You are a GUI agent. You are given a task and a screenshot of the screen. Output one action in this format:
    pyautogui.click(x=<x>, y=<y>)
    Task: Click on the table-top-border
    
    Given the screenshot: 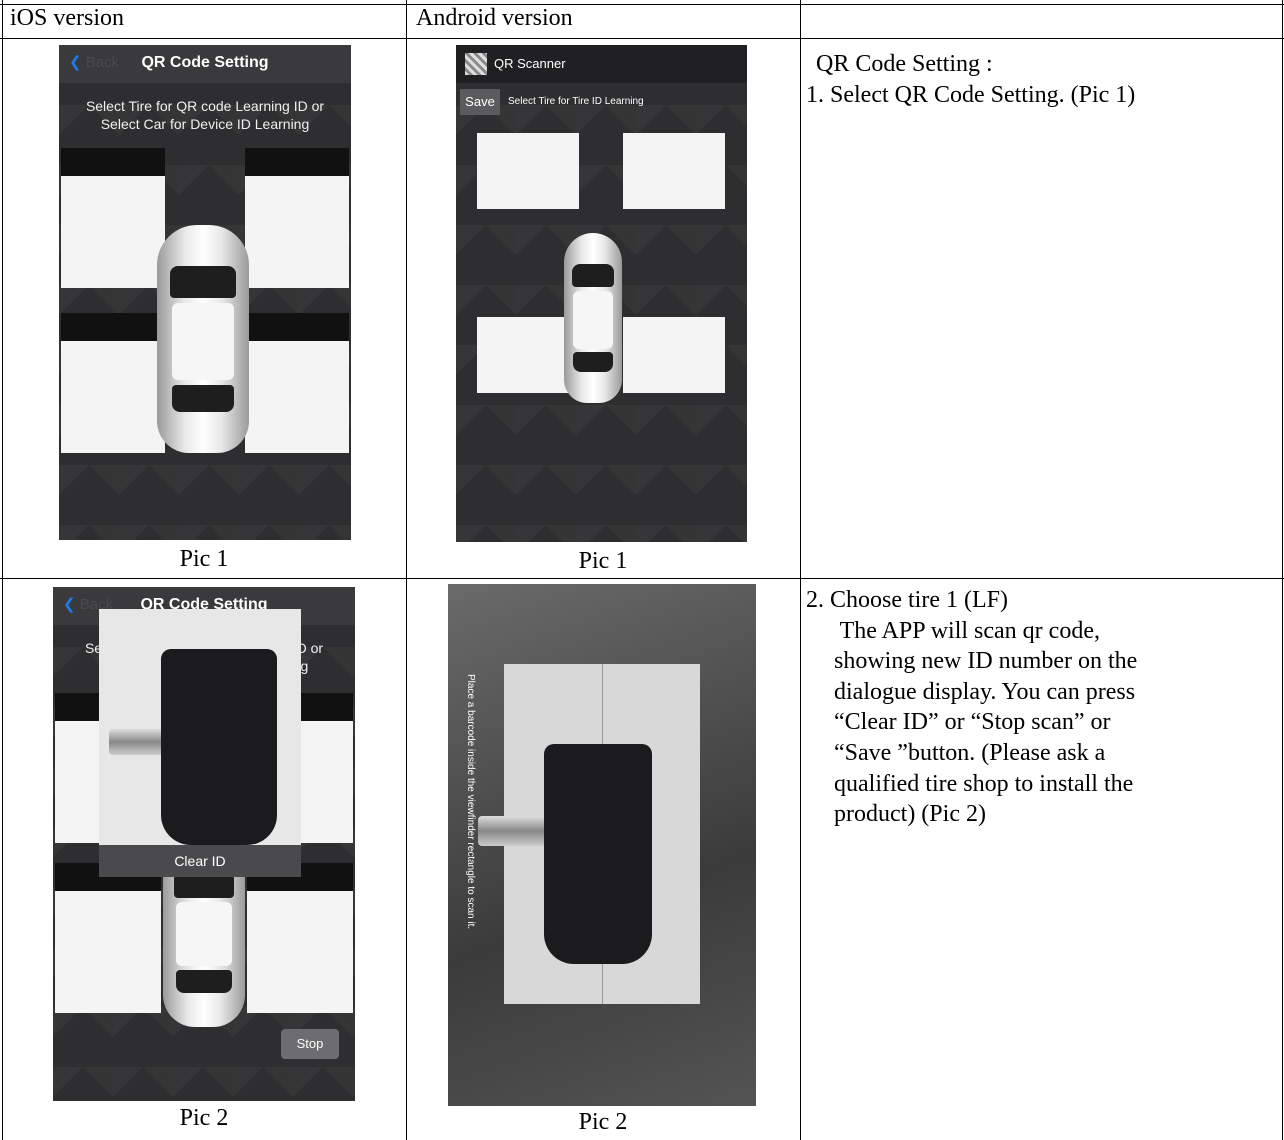 What is the action you would take?
    pyautogui.click(x=642, y=4)
    